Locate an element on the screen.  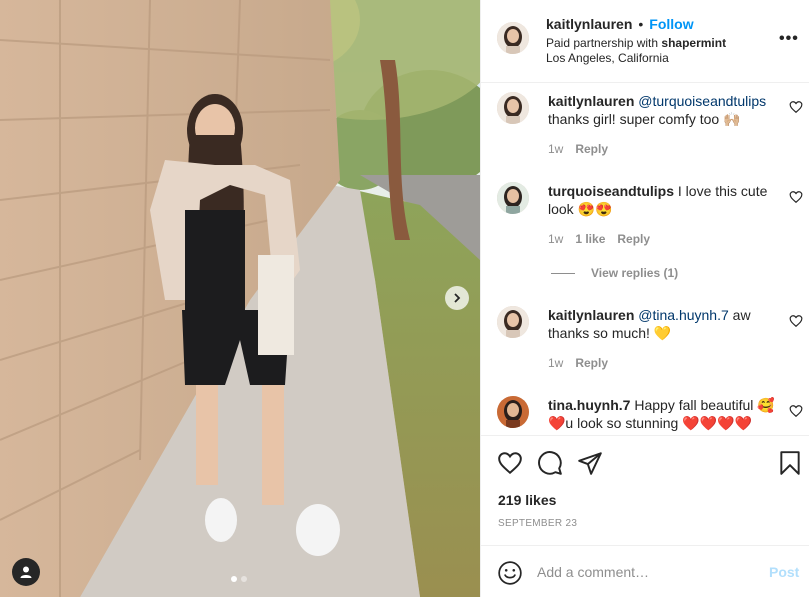
likes-count: 219 likes is located at coordinates (527, 500).